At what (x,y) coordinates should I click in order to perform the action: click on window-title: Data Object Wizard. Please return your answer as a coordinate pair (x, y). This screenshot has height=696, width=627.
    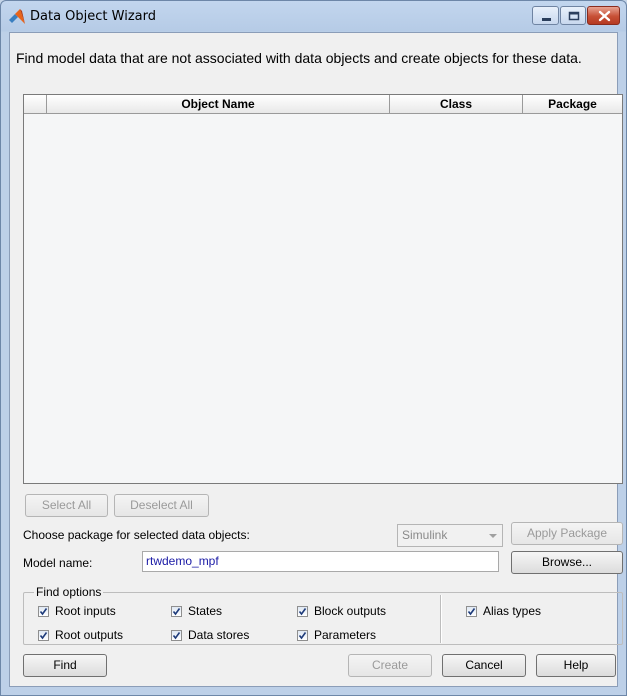
    Looking at the image, I should click on (93, 16).